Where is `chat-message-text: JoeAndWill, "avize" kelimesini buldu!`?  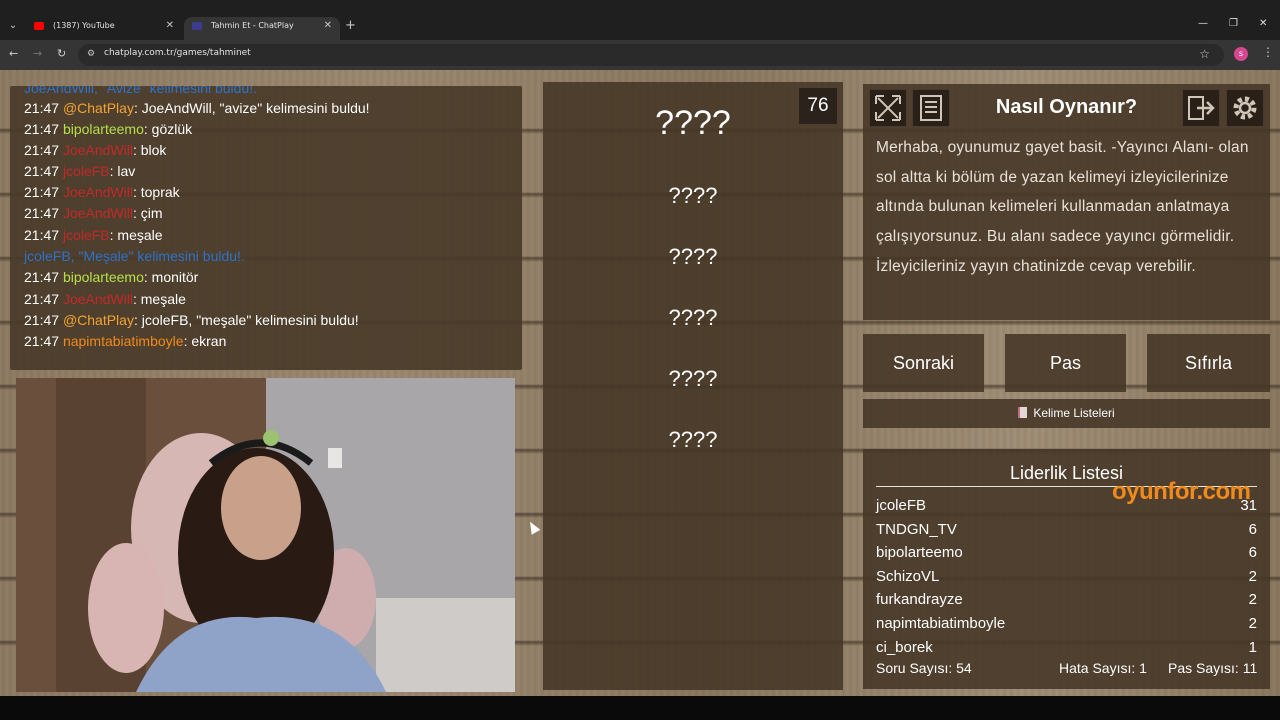 chat-message-text: JoeAndWill, "avize" kelimesini buldu! is located at coordinates (255, 108).